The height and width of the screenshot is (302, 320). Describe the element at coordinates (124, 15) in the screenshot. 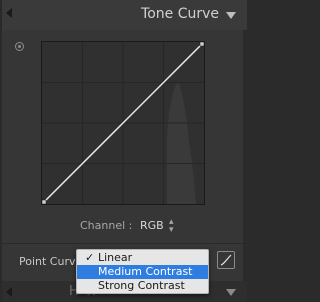

I see `panel-header: Tone Curve` at that location.